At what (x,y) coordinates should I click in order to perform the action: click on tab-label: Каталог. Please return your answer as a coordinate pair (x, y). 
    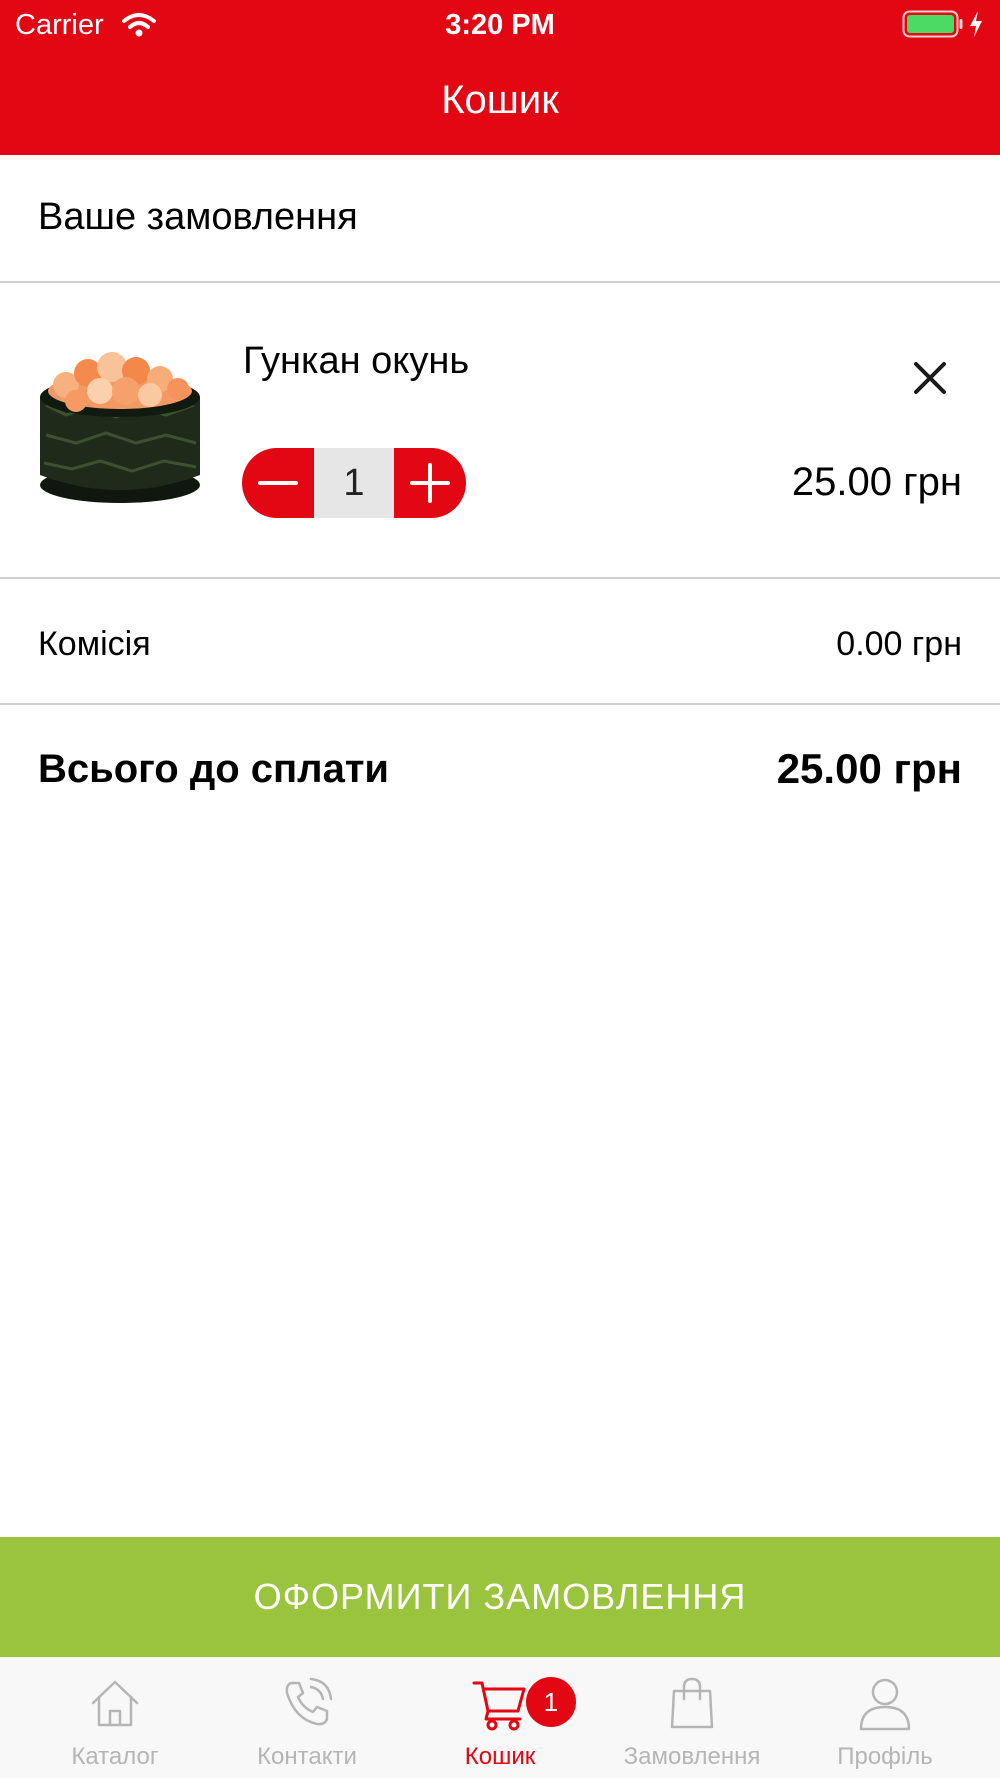
    Looking at the image, I should click on (115, 1756).